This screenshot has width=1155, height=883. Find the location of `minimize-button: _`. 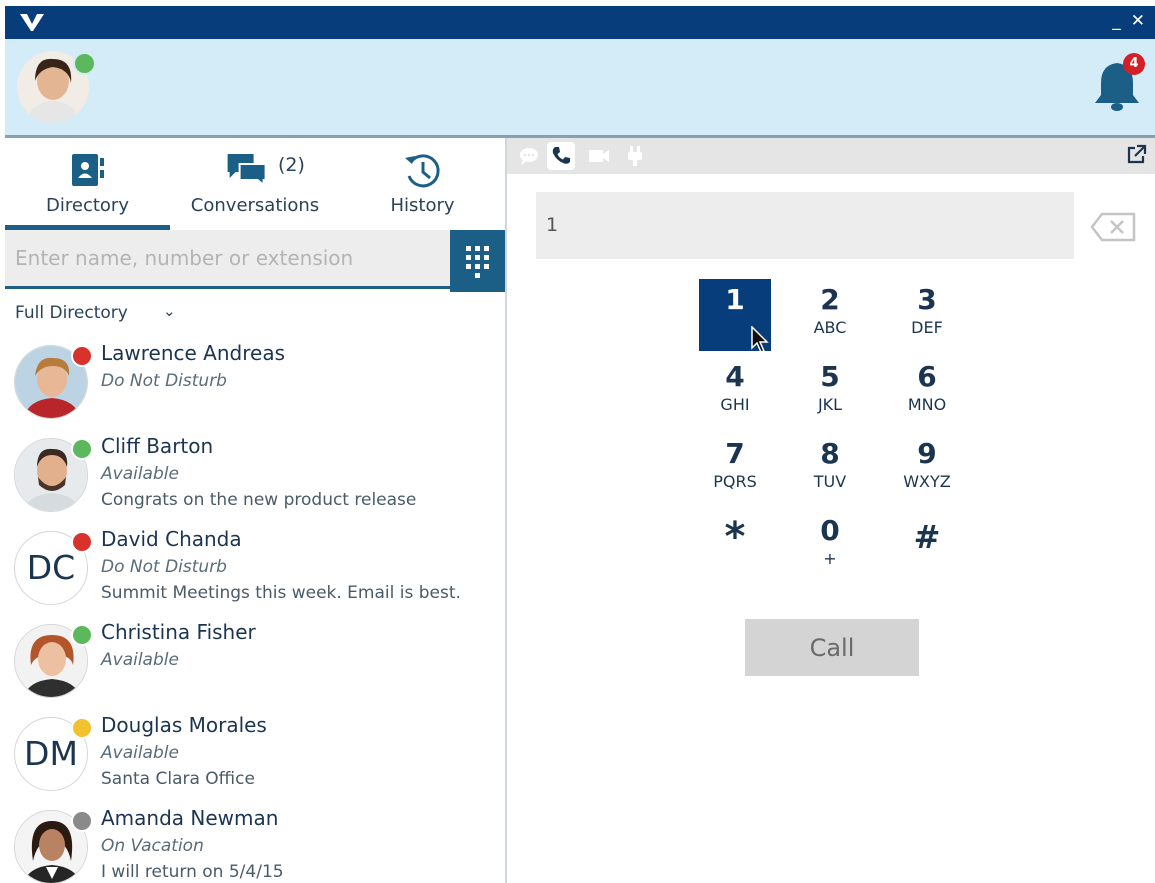

minimize-button: _ is located at coordinates (1116, 21).